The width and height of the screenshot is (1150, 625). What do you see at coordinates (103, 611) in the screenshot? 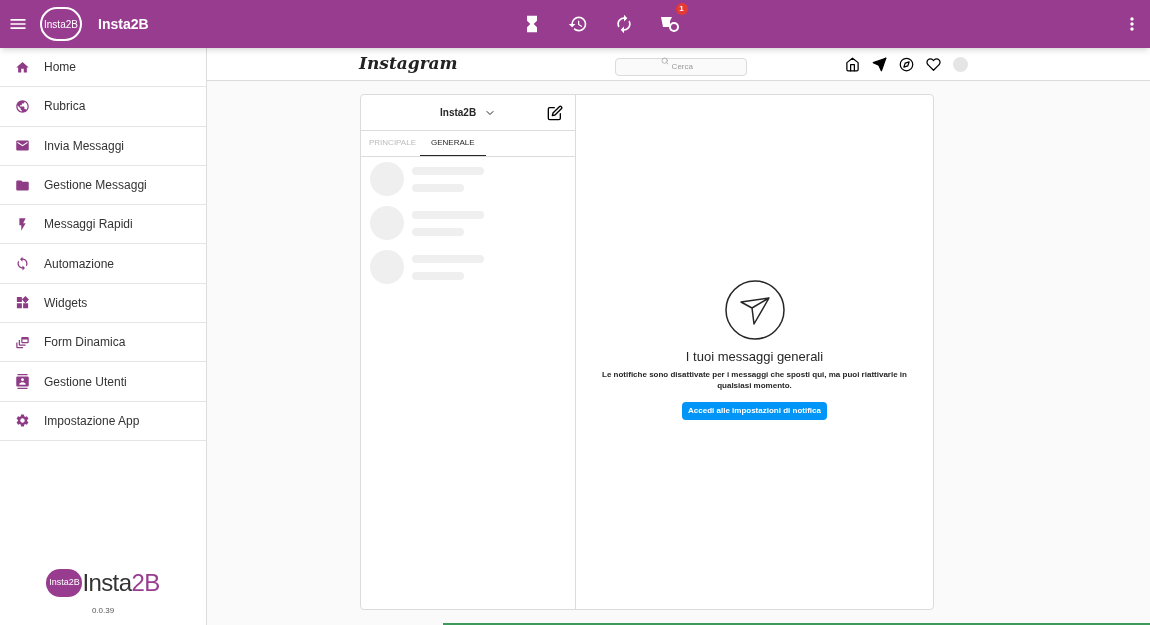
I see `version-text: 0.0.39` at bounding box center [103, 611].